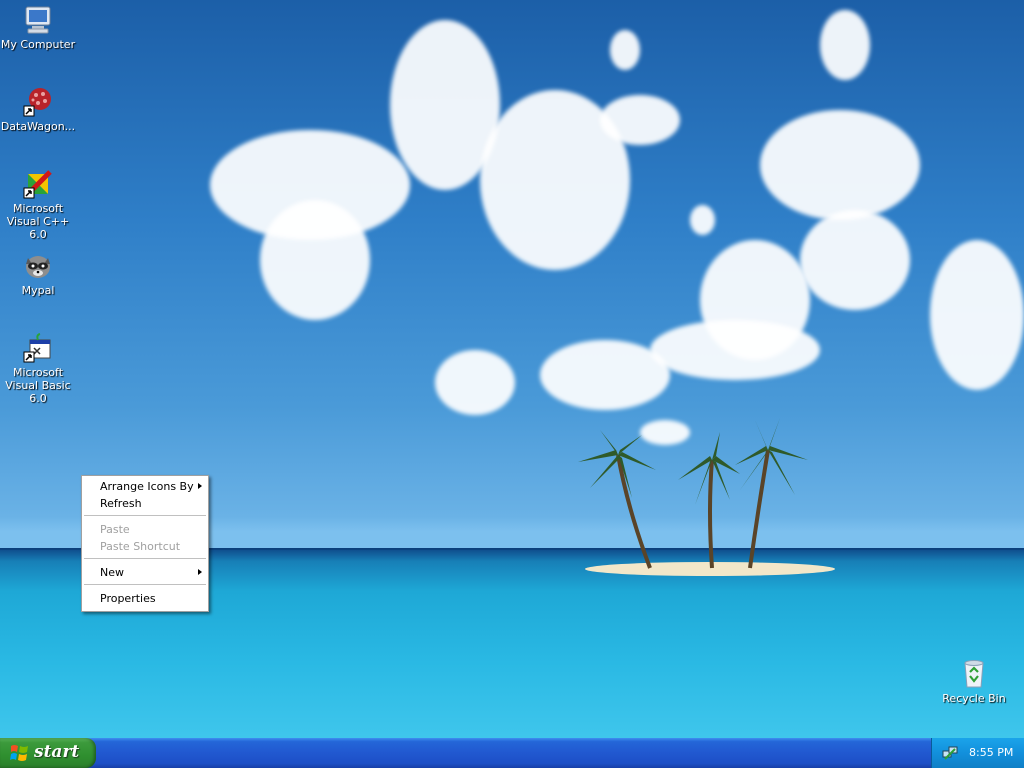  Describe the element at coordinates (950, 753) in the screenshot. I see `network-icon` at that location.